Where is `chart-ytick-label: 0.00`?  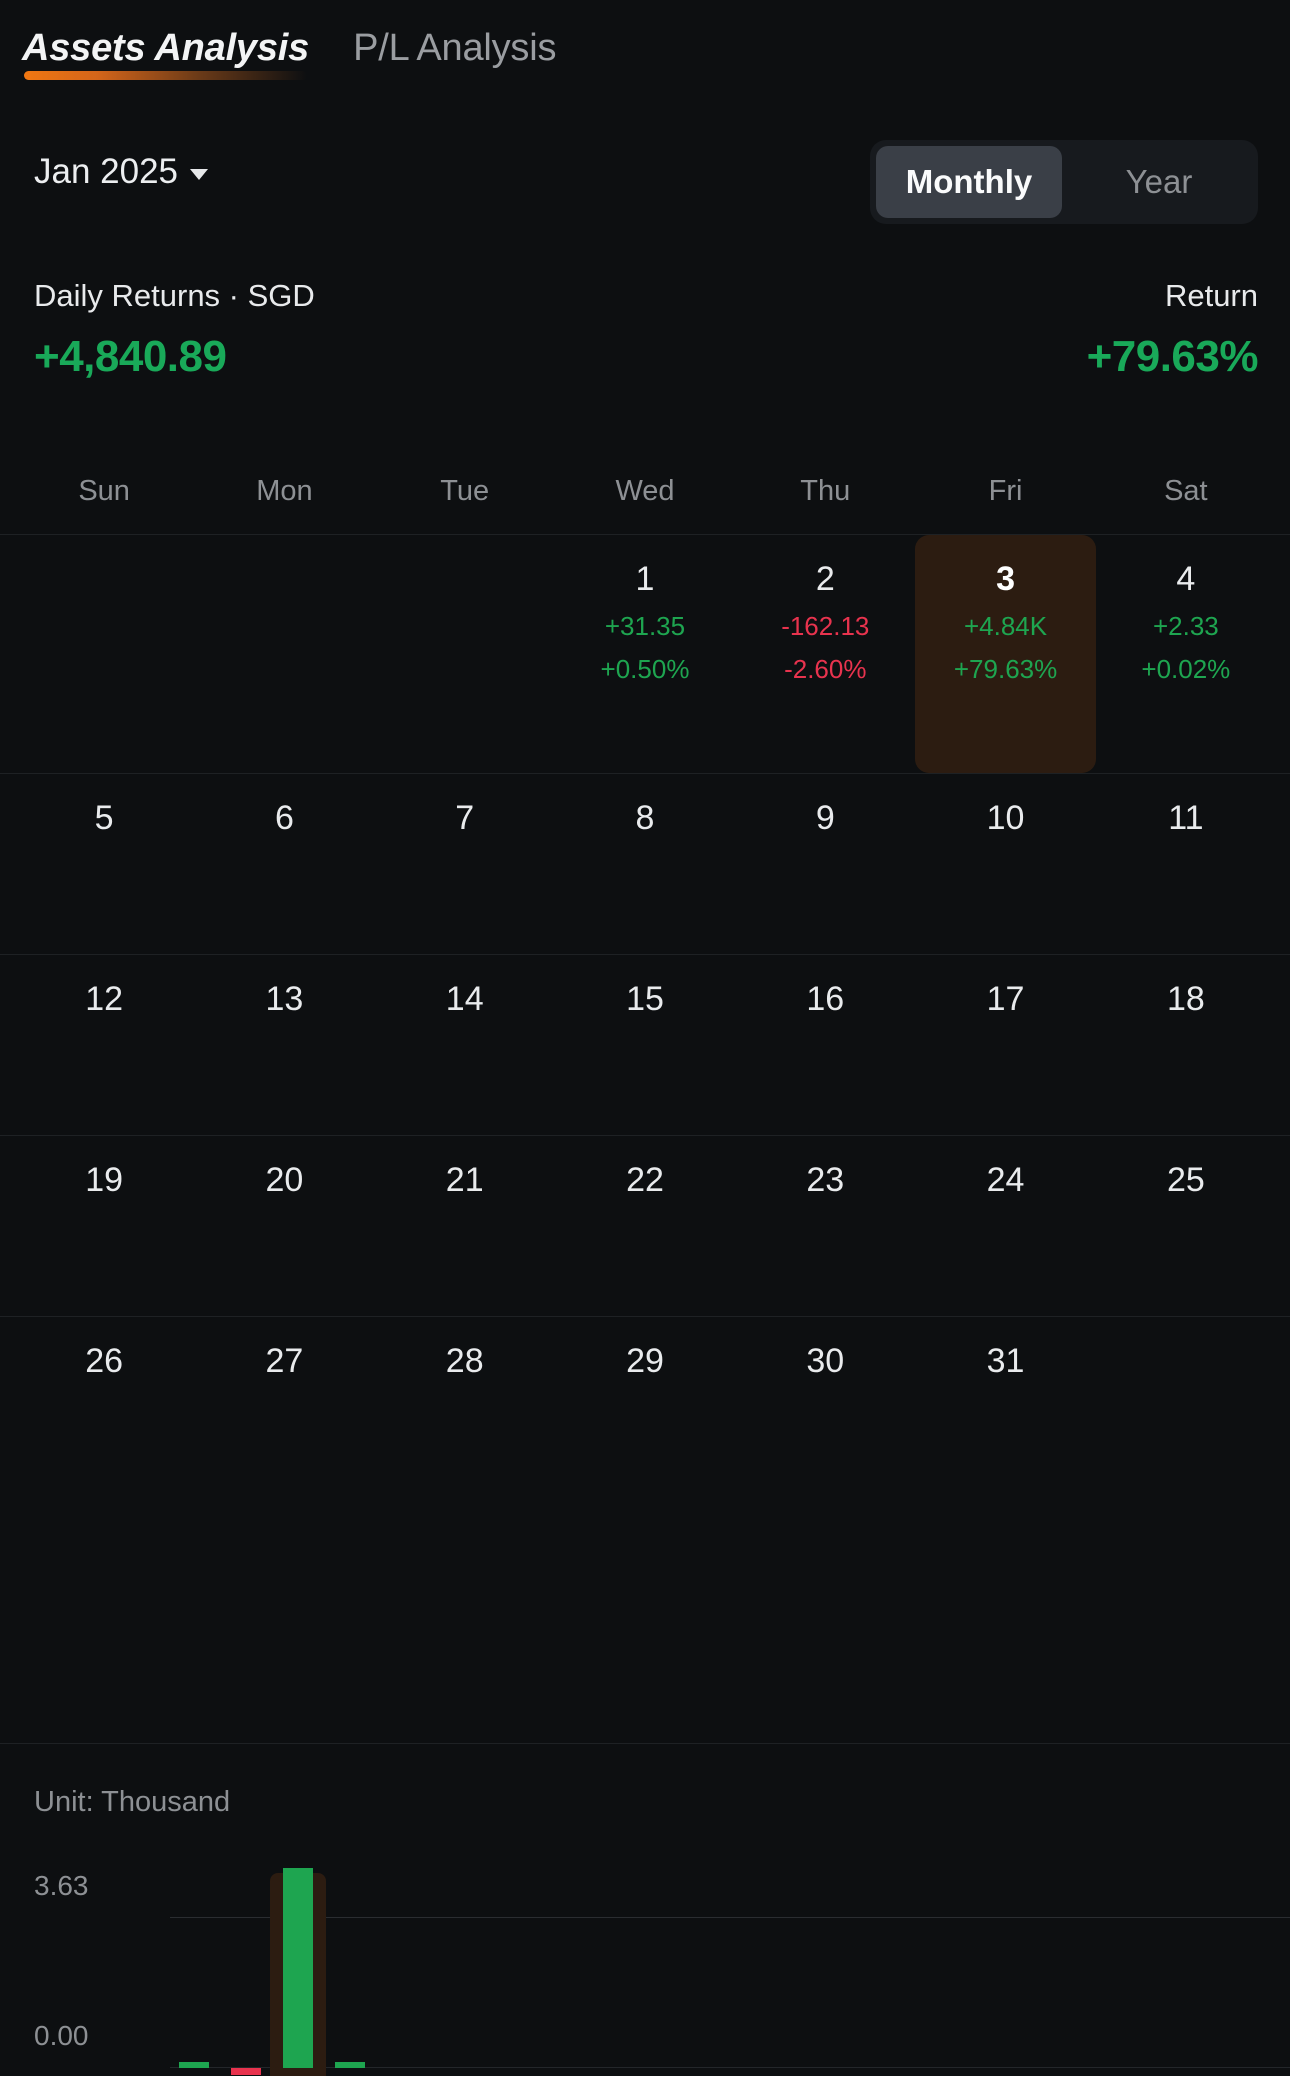 chart-ytick-label: 0.00 is located at coordinates (61, 2035).